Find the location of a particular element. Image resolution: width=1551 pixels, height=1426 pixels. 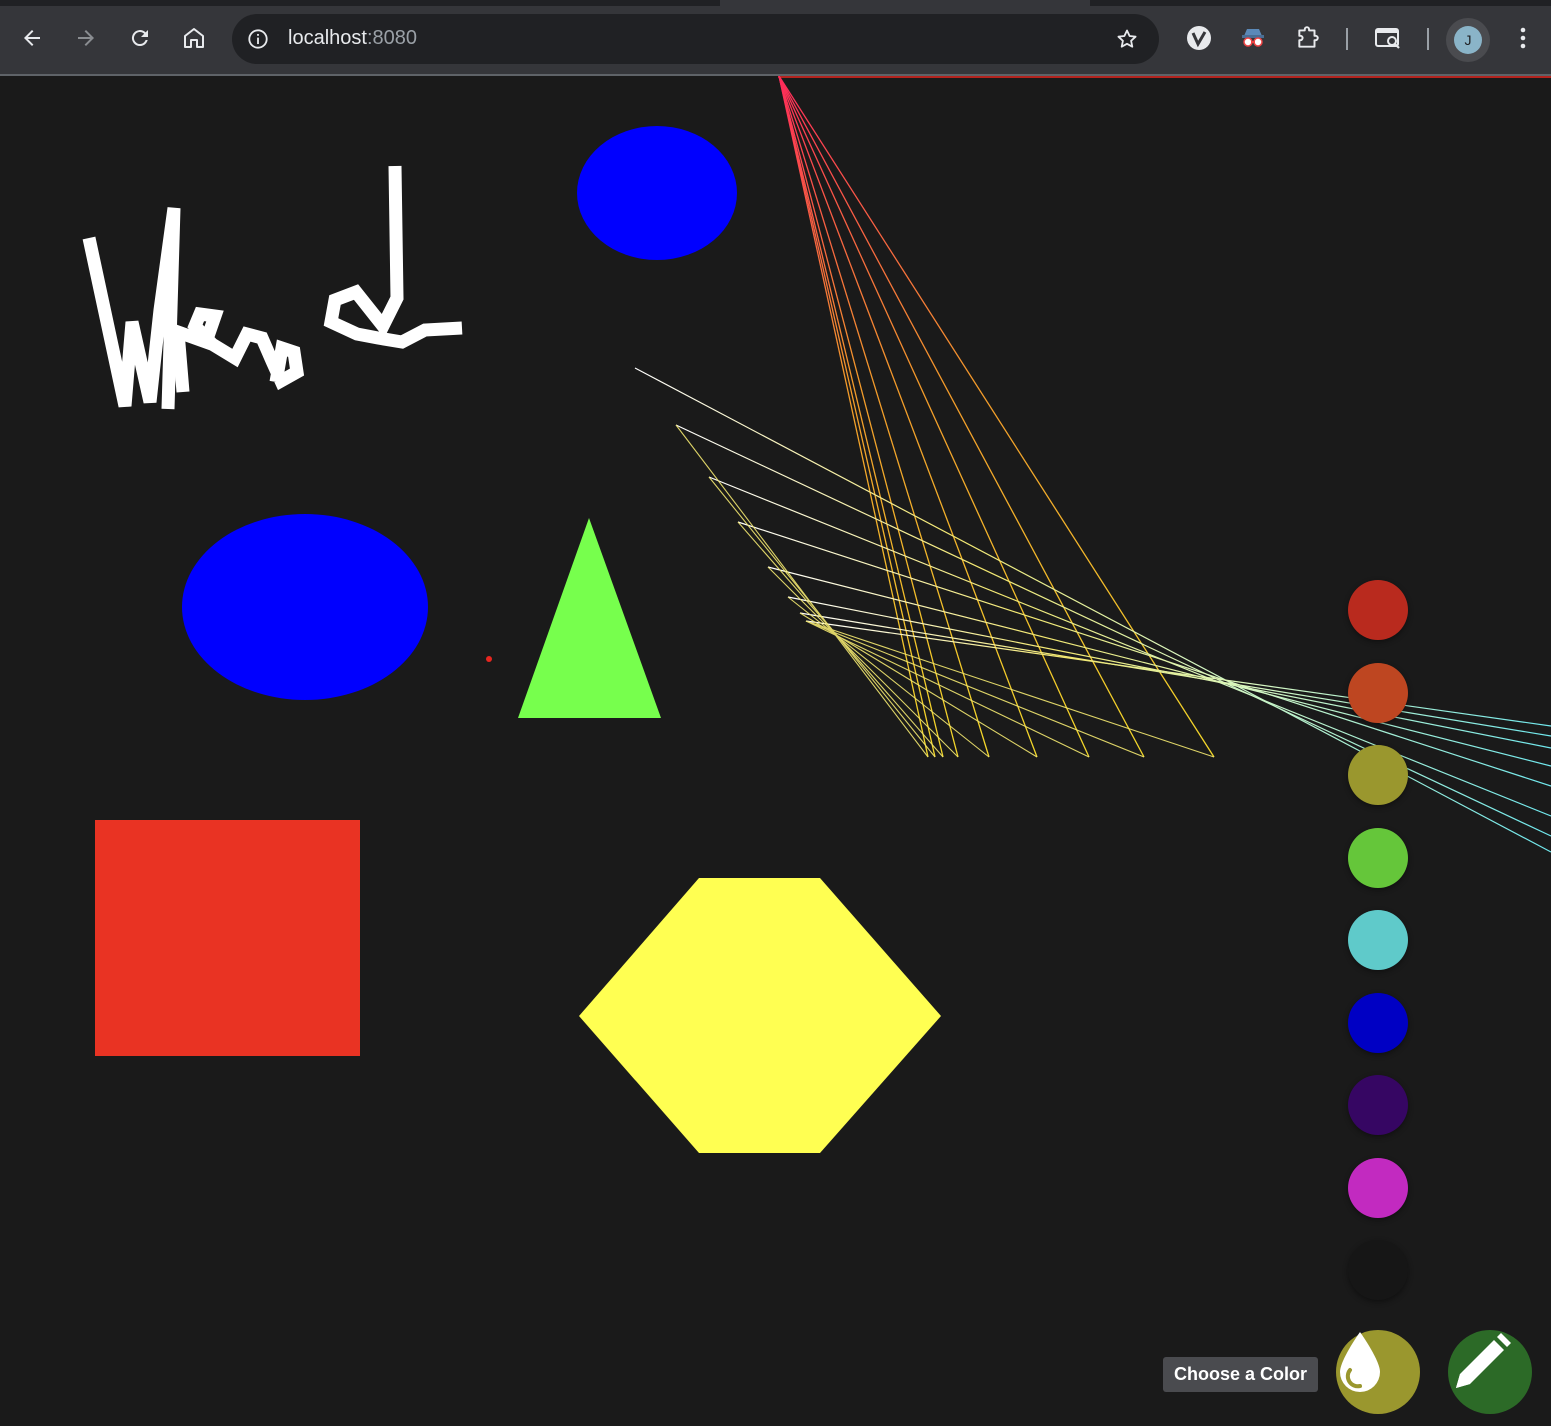

bookmark-button is located at coordinates (1127, 39).